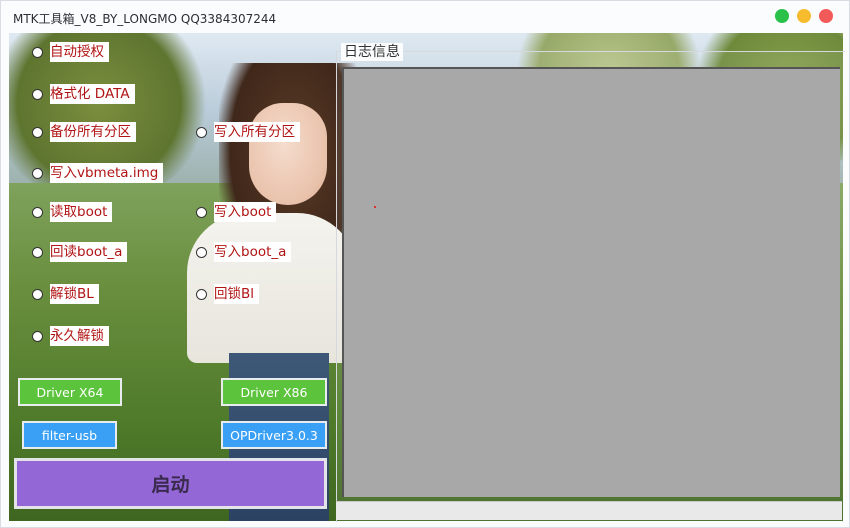  I want to click on log-title: 日志信息, so click(372, 52).